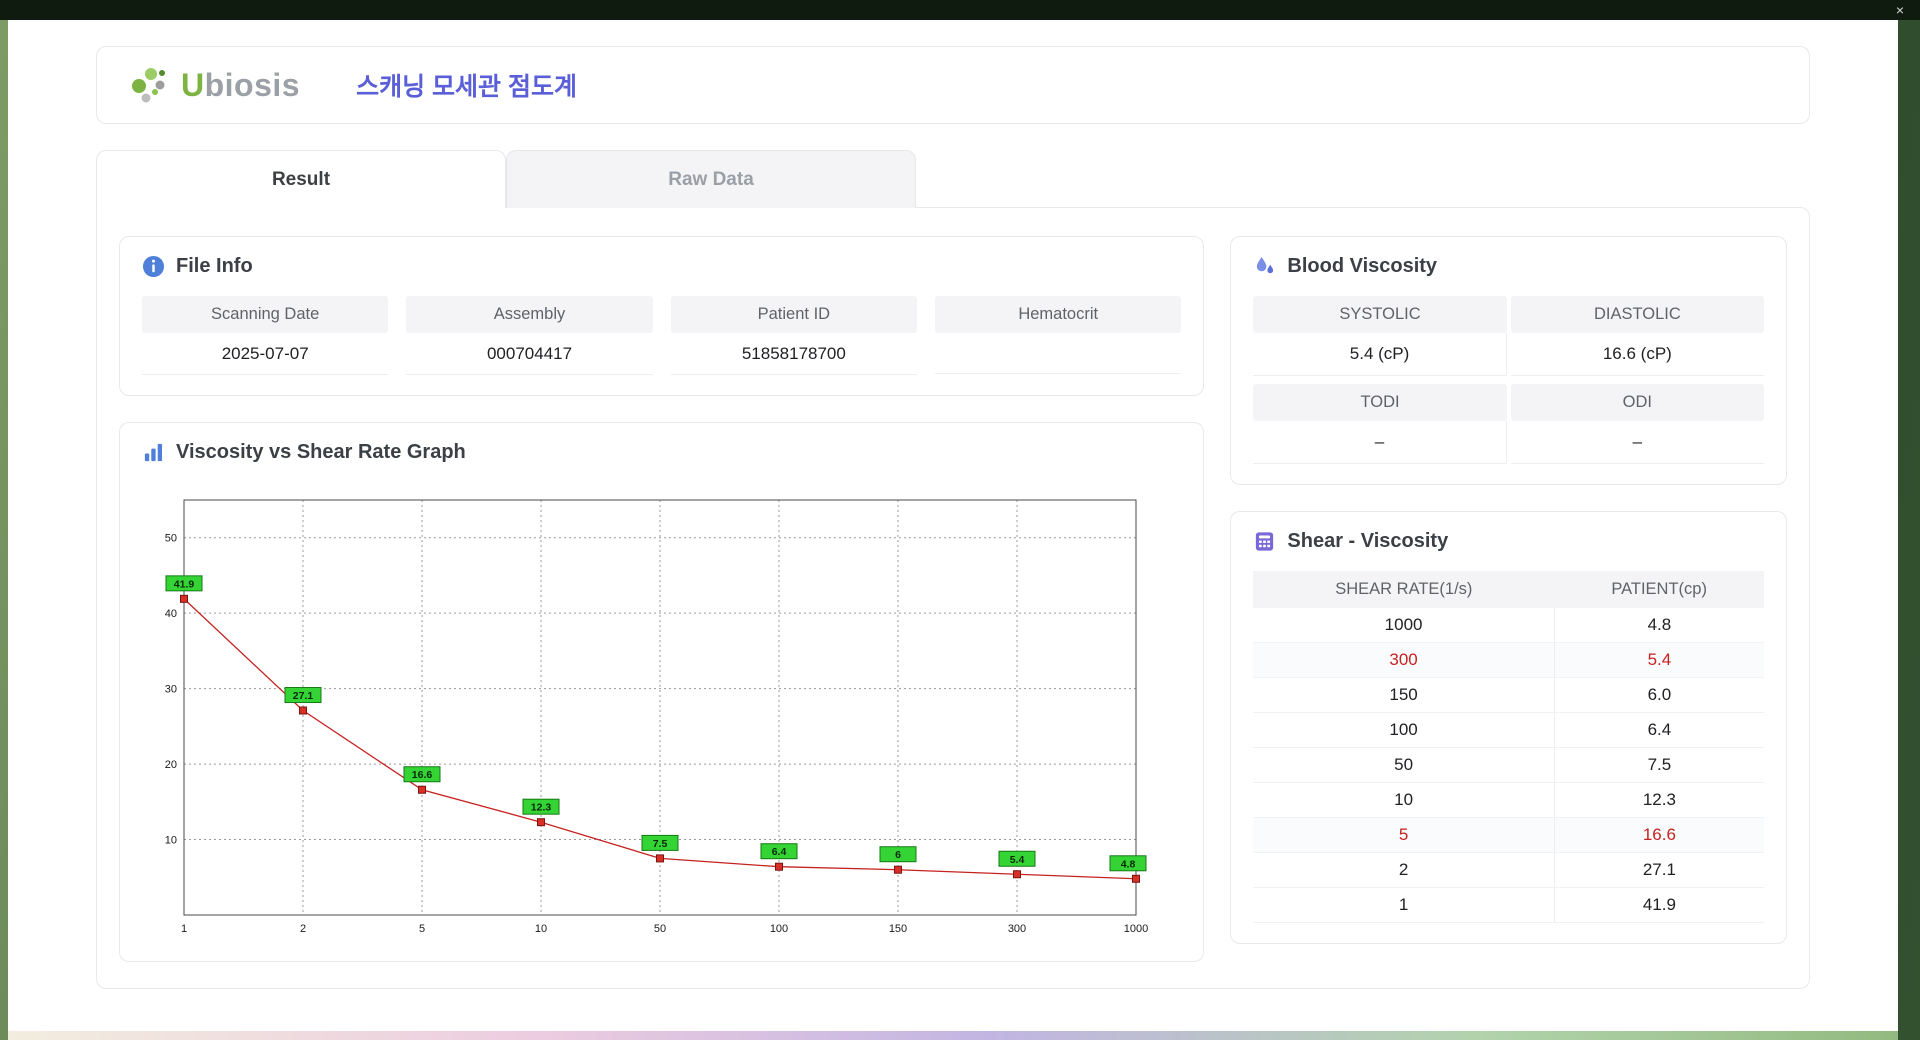 The image size is (1920, 1040). I want to click on tab-result: Result, so click(301, 179).